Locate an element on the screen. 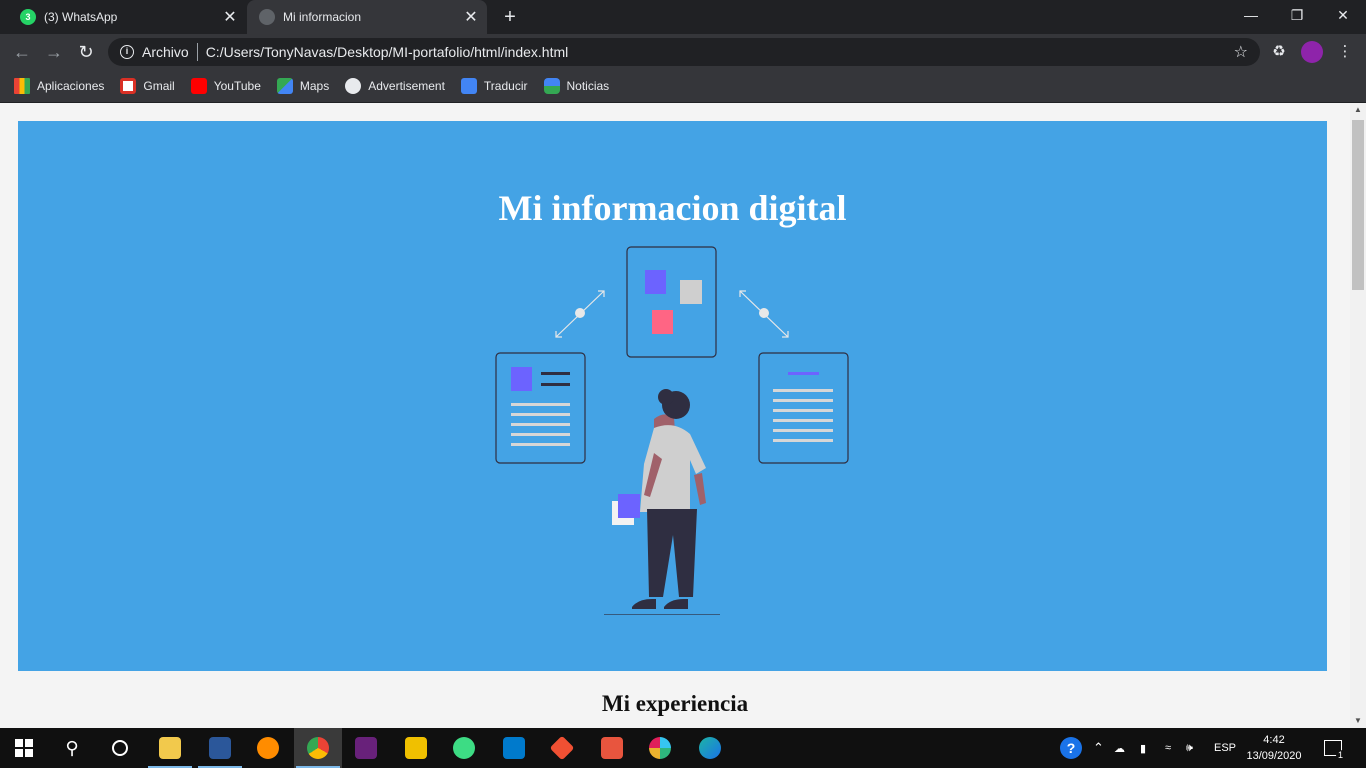 Image resolution: width=1366 pixels, height=768 pixels. page-scrollbar: ▲ ▼ is located at coordinates (1358, 415).